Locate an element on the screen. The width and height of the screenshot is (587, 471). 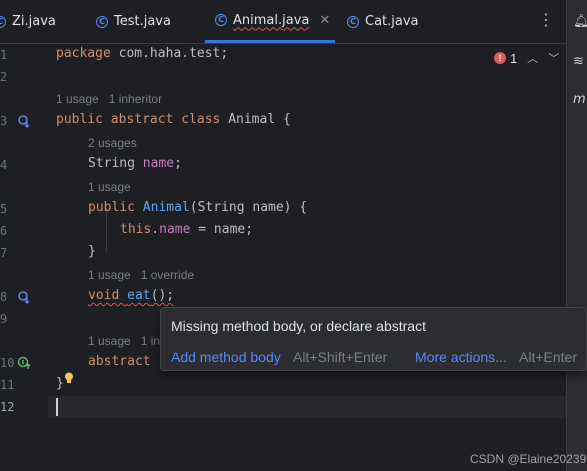
tab-cat-java: C Cat.java is located at coordinates (383, 21).